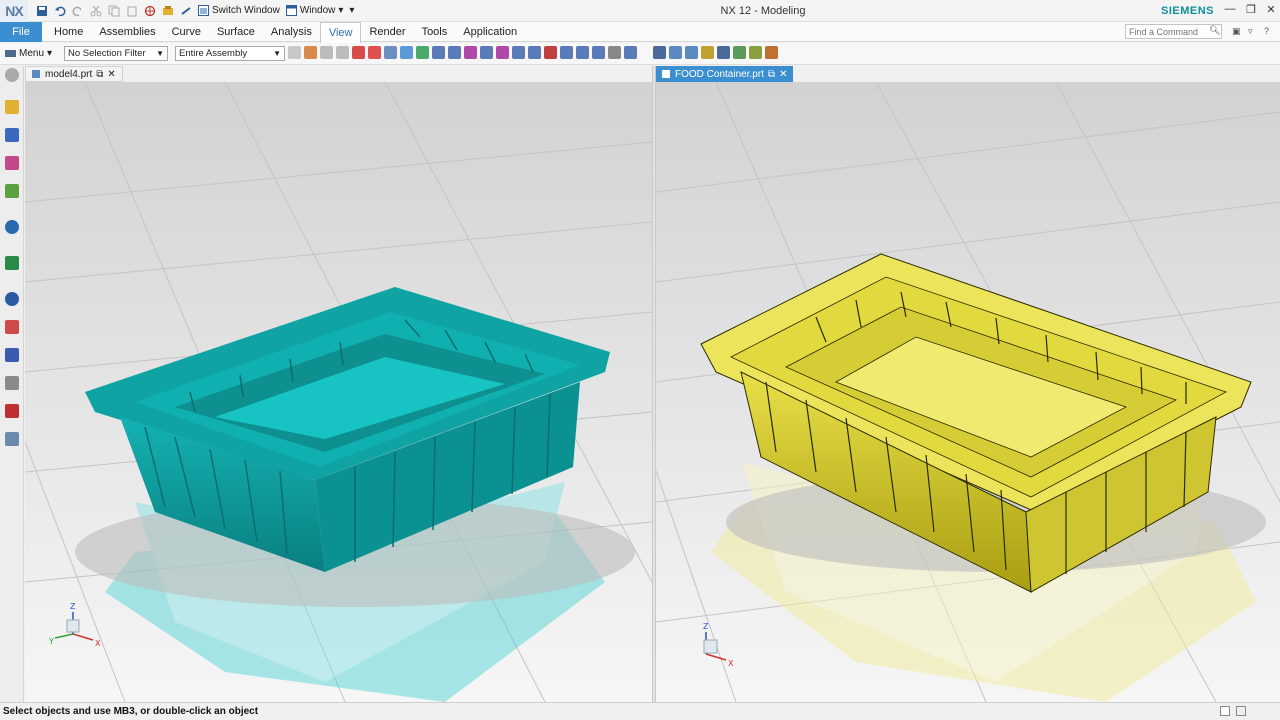  Describe the element at coordinates (236, 32) in the screenshot. I see `tab-surface: Surface` at that location.